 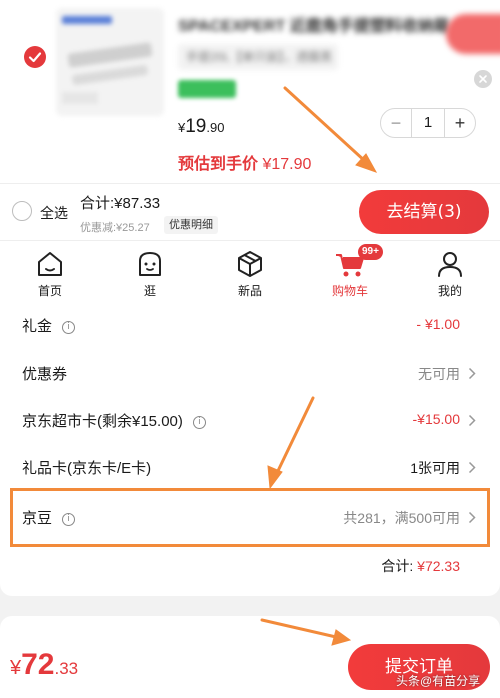 What do you see at coordinates (249, 291) in the screenshot?
I see `tab-new-label: 新品` at bounding box center [249, 291].